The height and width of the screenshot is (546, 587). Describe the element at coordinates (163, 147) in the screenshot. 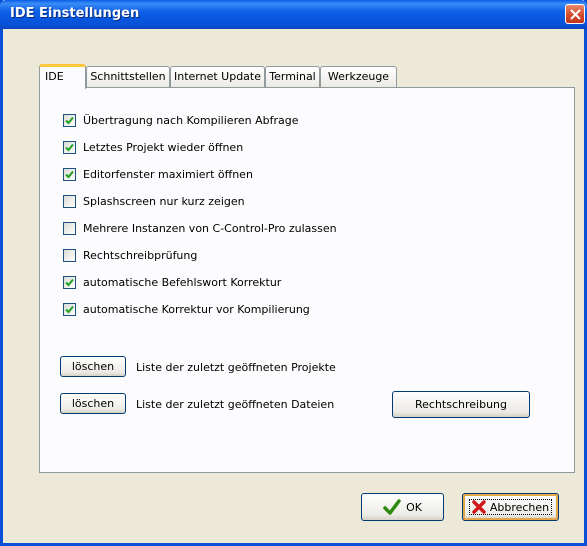

I see `option-label: Letztes Projekt wieder öffnen` at that location.